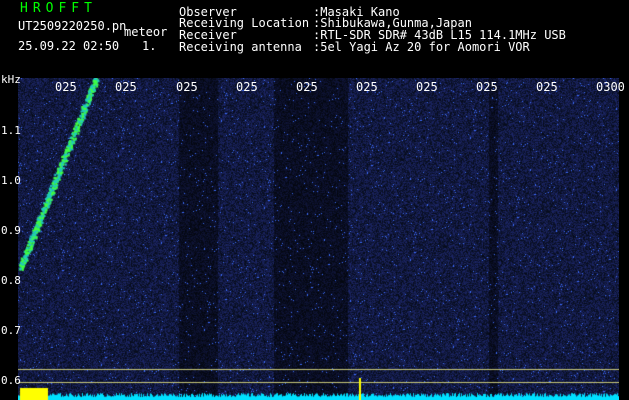  Describe the element at coordinates (149, 46) in the screenshot. I see `file-counter: 1.` at that location.